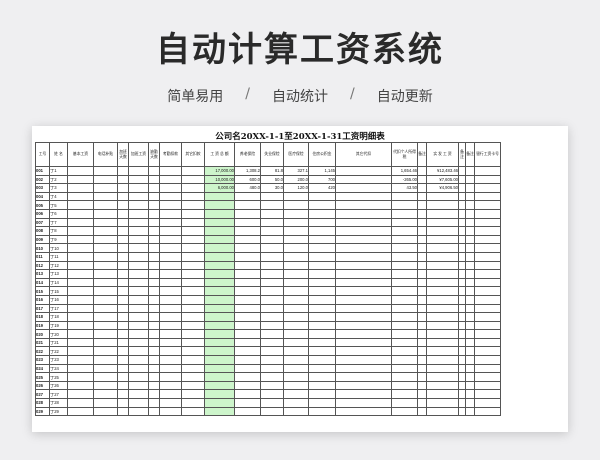  What do you see at coordinates (272, 179) in the screenshot?
I see `table-cell: 50.0` at bounding box center [272, 179].